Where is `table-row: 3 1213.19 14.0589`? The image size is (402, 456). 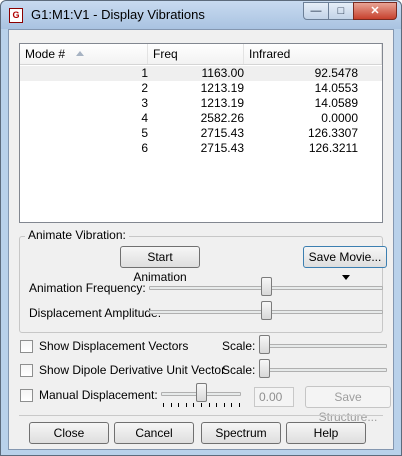
table-row: 3 1213.19 14.0589 is located at coordinates (201, 103).